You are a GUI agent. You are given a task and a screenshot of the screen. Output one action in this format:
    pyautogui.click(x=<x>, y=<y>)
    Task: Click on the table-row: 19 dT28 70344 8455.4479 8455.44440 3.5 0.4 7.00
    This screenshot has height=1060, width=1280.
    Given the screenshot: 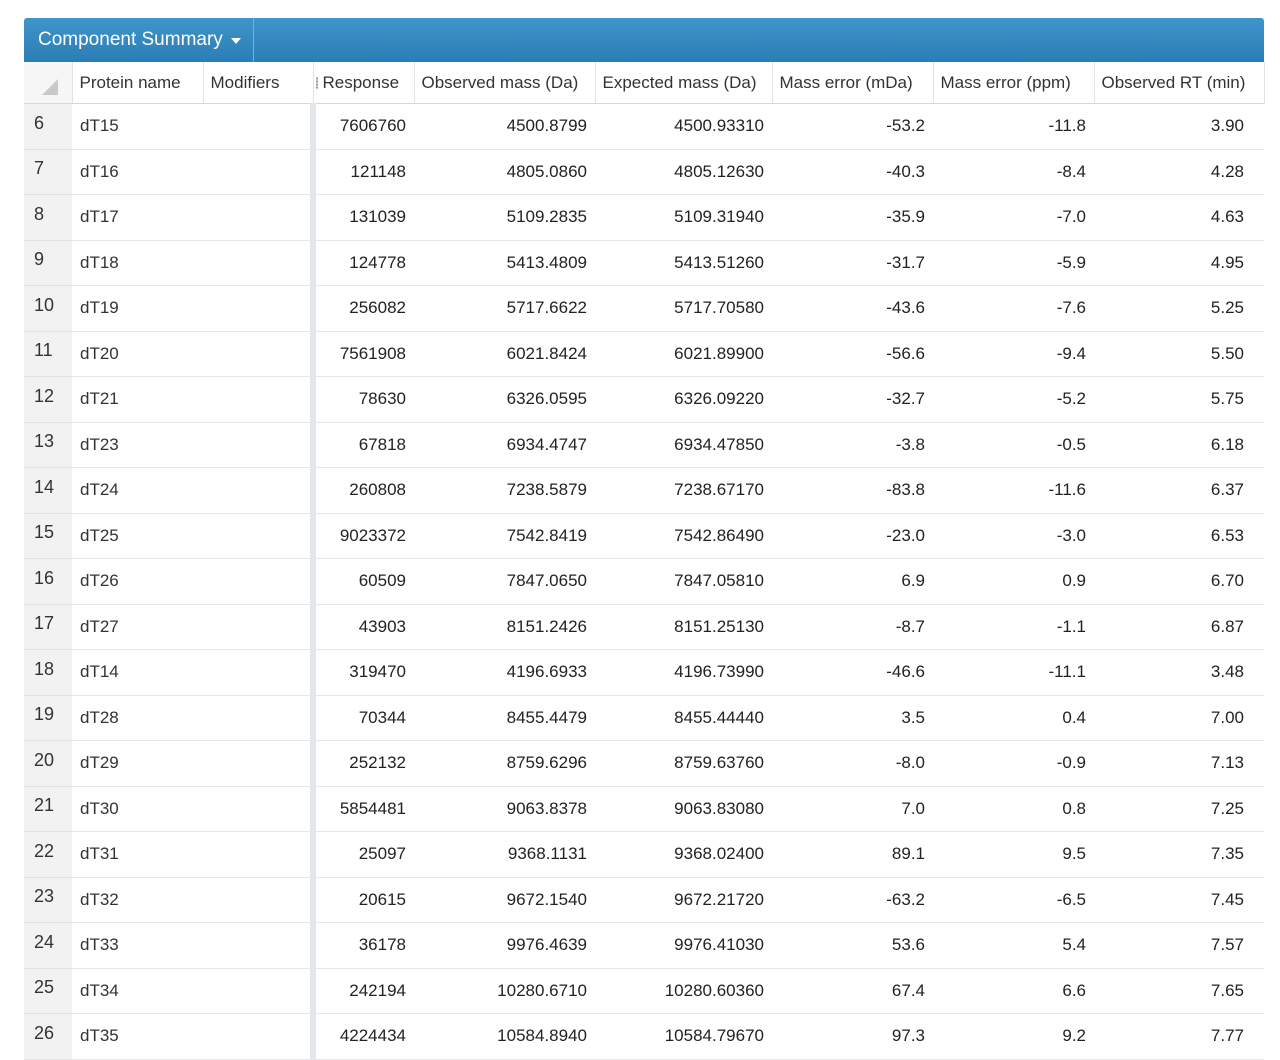 What is the action you would take?
    pyautogui.click(x=644, y=718)
    